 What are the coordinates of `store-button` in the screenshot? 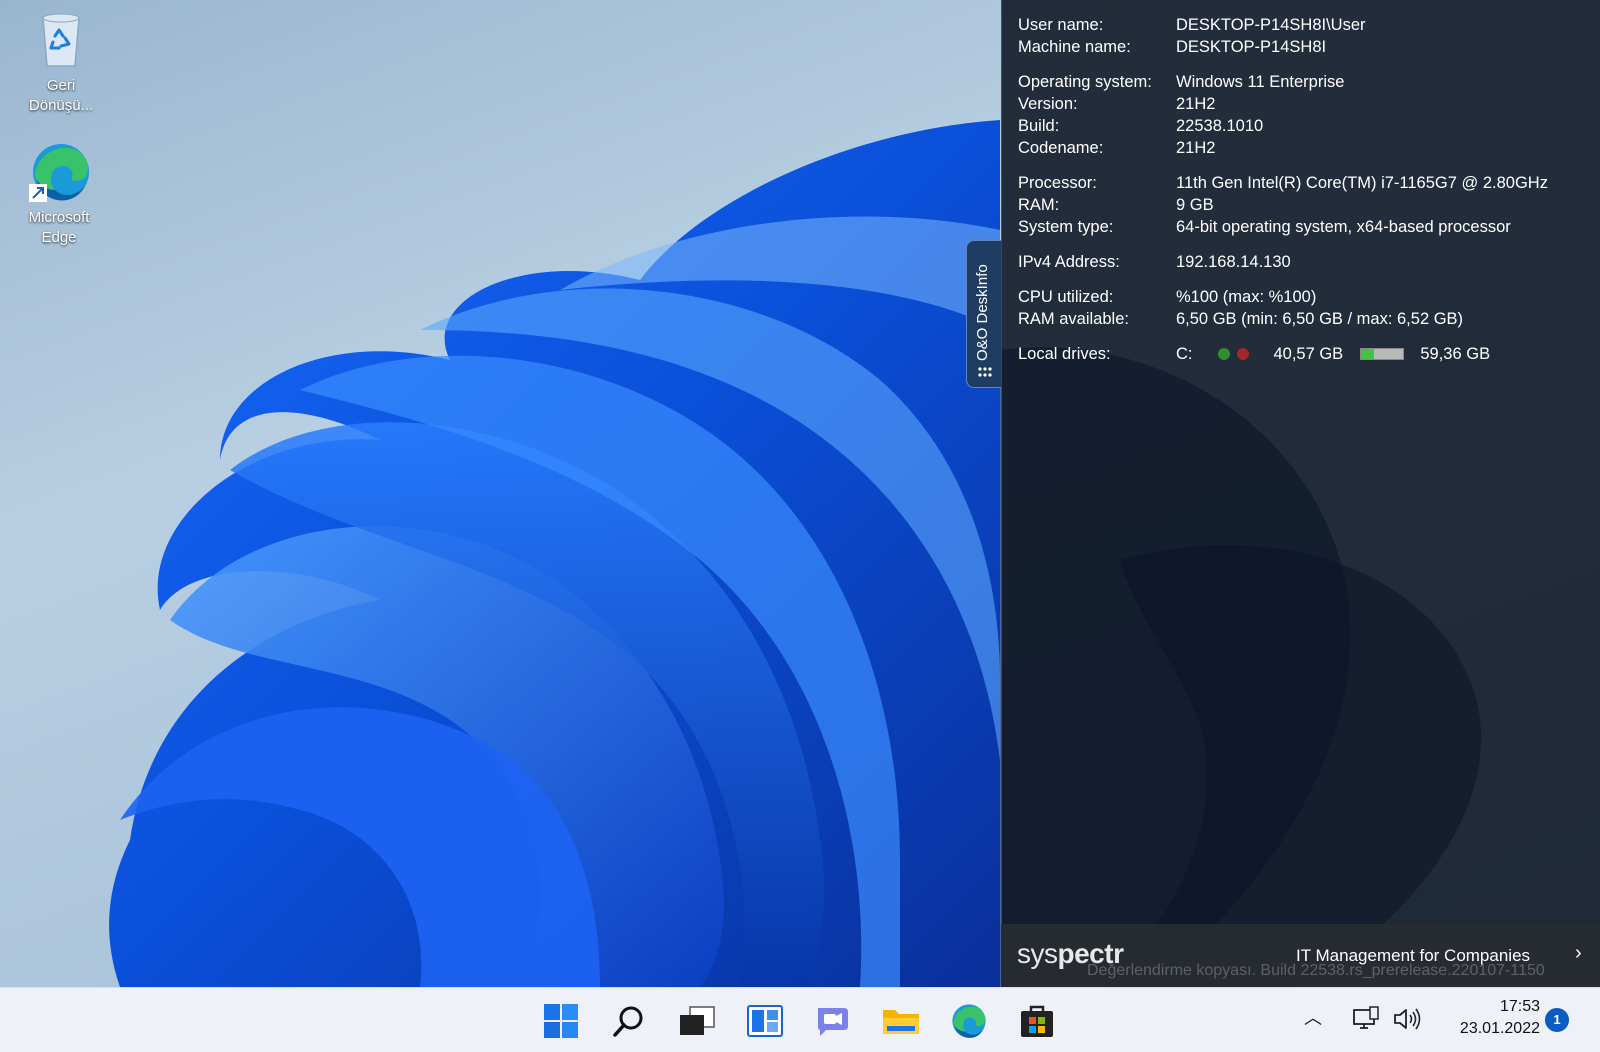 It's located at (1037, 1021).